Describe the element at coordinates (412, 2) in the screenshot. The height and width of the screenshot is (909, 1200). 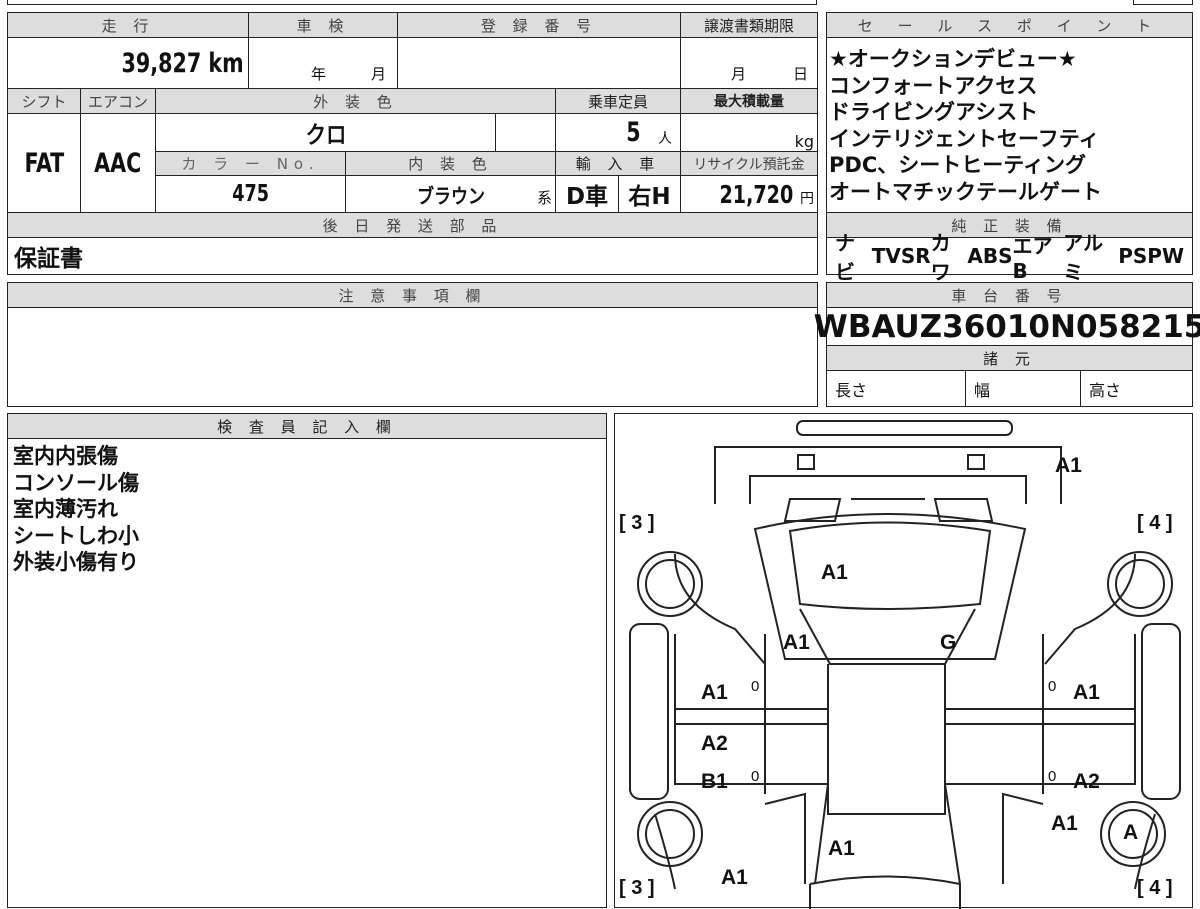
I see `top-strip` at that location.